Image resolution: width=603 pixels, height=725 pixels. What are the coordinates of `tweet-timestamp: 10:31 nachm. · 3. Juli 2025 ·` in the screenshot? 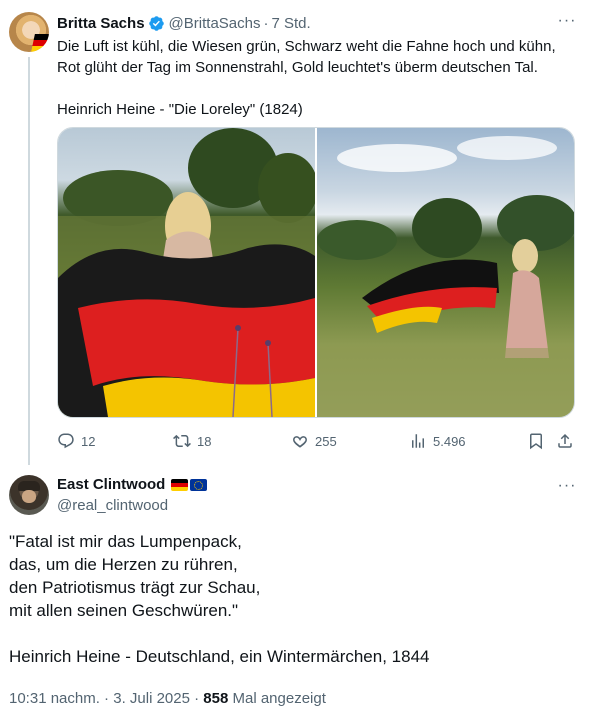 It's located at (106, 698).